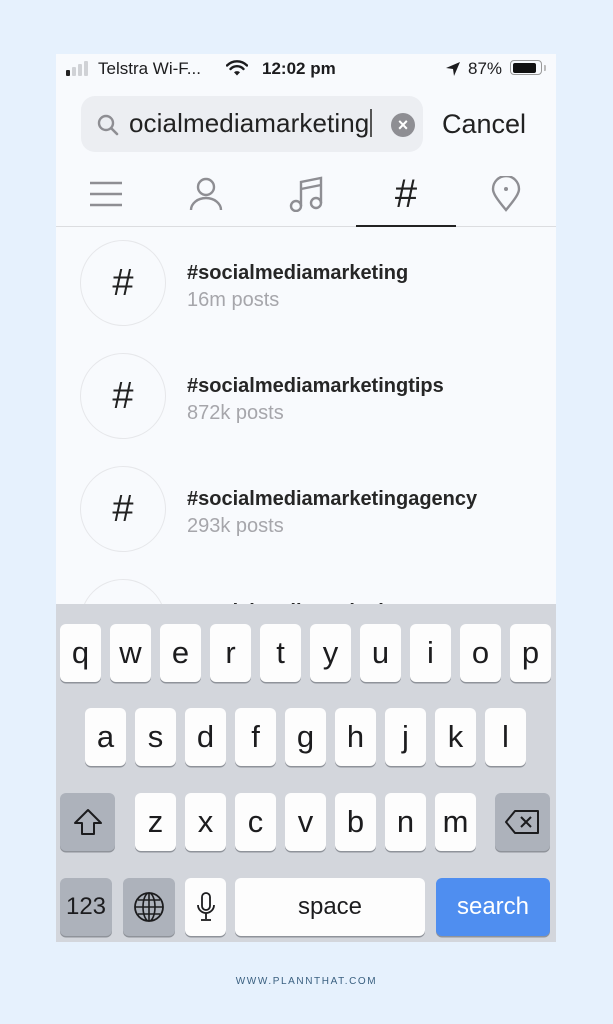 This screenshot has width=613, height=1024. What do you see at coordinates (332, 499) in the screenshot?
I see `hashtag-name: #socialmediamarketingagency` at bounding box center [332, 499].